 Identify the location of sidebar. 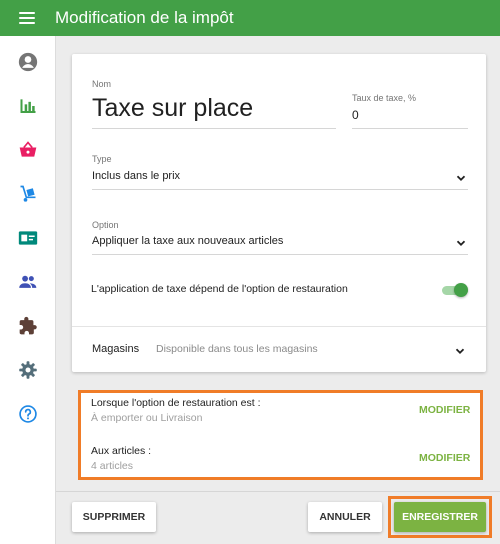
(28, 290).